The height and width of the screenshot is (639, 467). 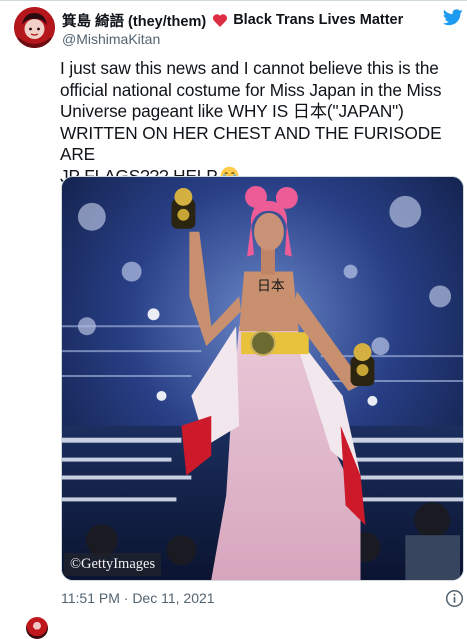 I want to click on author-avatar, so click(x=34, y=27).